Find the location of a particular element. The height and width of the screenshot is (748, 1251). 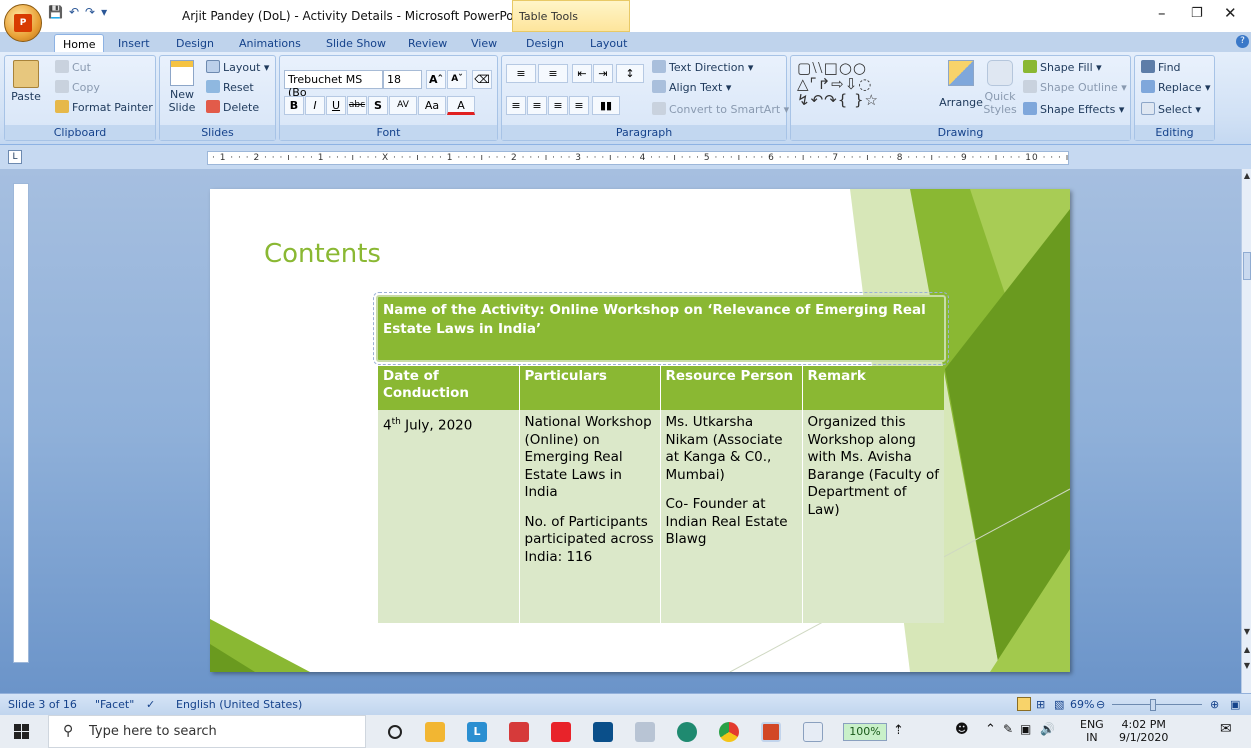

quick-styles-button: Quick Styles is located at coordinates (1000, 88).